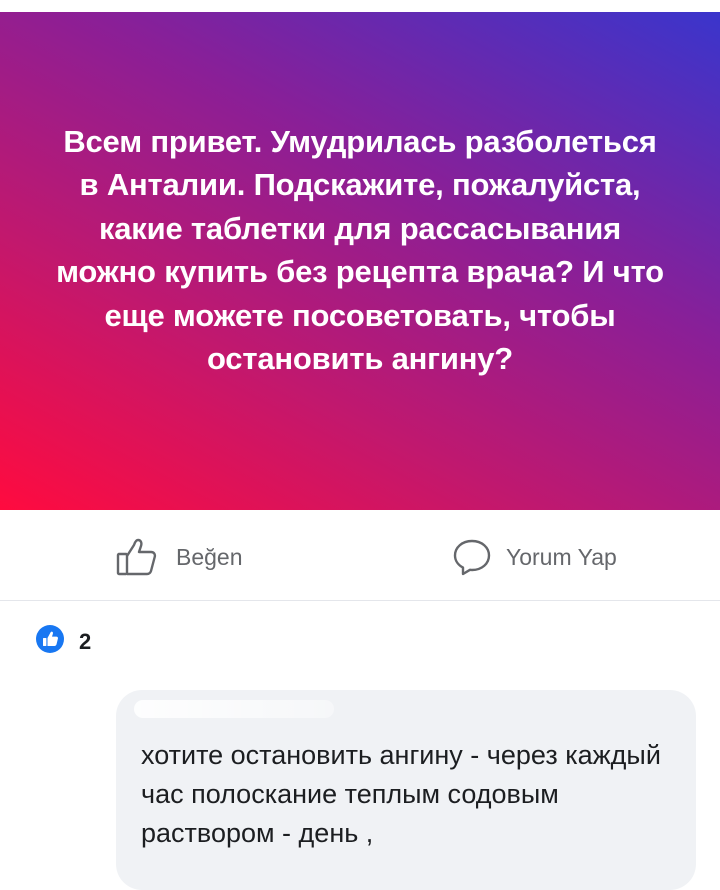 Image resolution: width=720 pixels, height=890 pixels. I want to click on divider, so click(360, 600).